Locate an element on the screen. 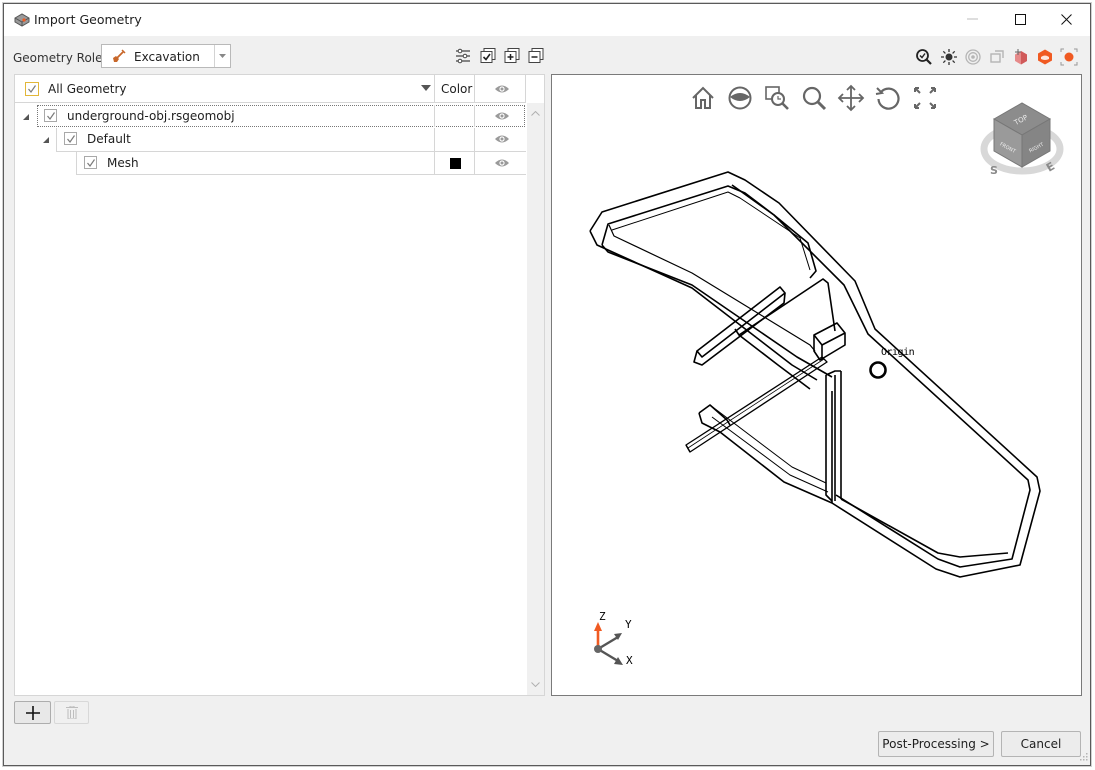  minimize-icon is located at coordinates (972, 19).